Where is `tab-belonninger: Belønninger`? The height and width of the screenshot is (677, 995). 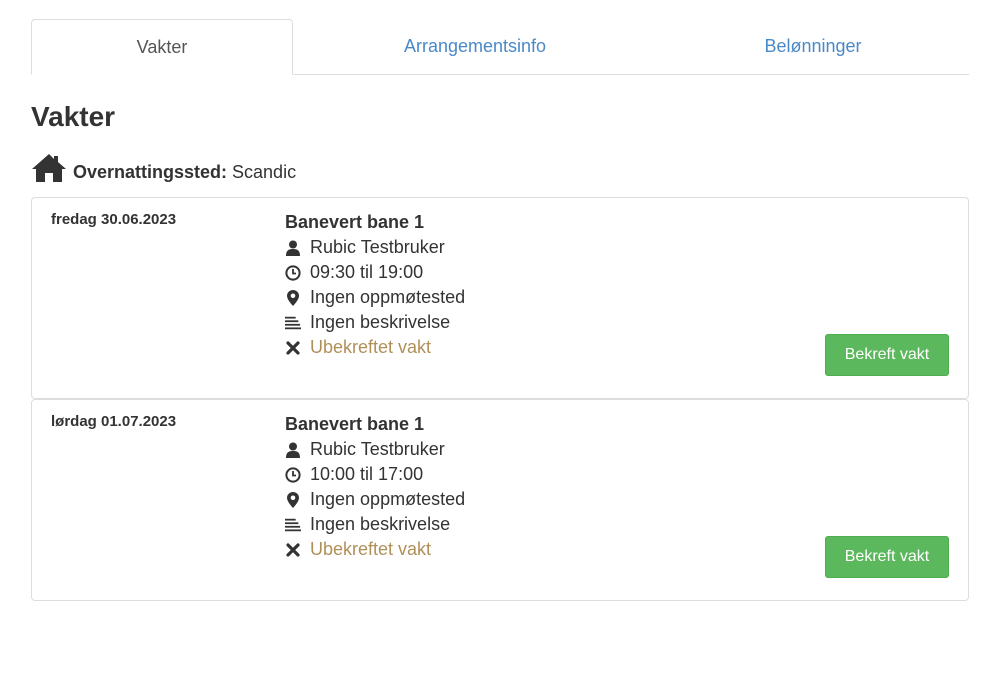 tab-belonninger: Belønninger is located at coordinates (813, 46).